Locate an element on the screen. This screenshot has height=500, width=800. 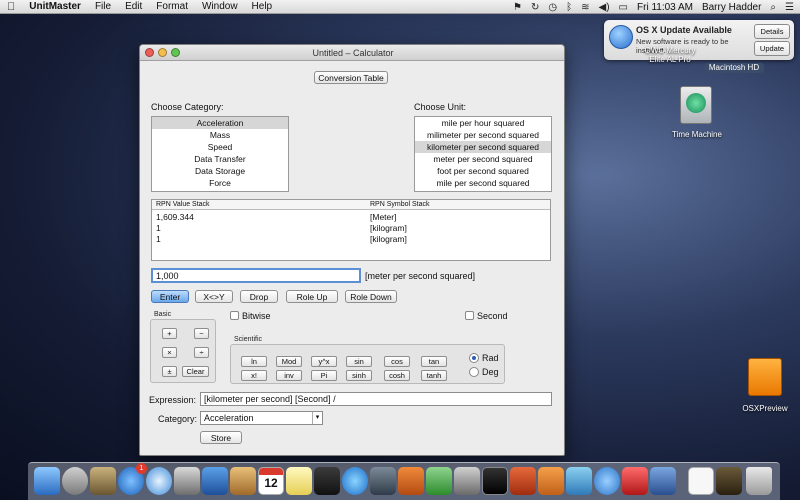
minimize-icon is located at coordinates (162, 52).